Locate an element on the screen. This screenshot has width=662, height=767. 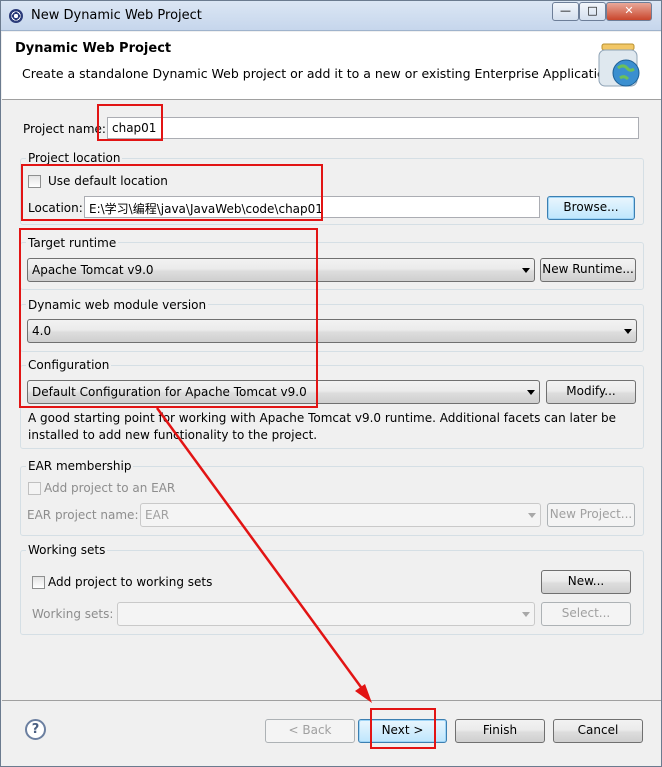
annotation-arrow is located at coordinates (263, 555).